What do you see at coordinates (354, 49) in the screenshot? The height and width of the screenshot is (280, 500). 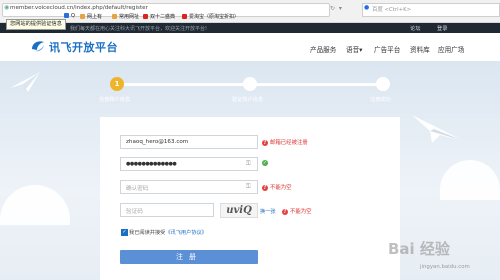 I see `nav-speech: 语音▾` at bounding box center [354, 49].